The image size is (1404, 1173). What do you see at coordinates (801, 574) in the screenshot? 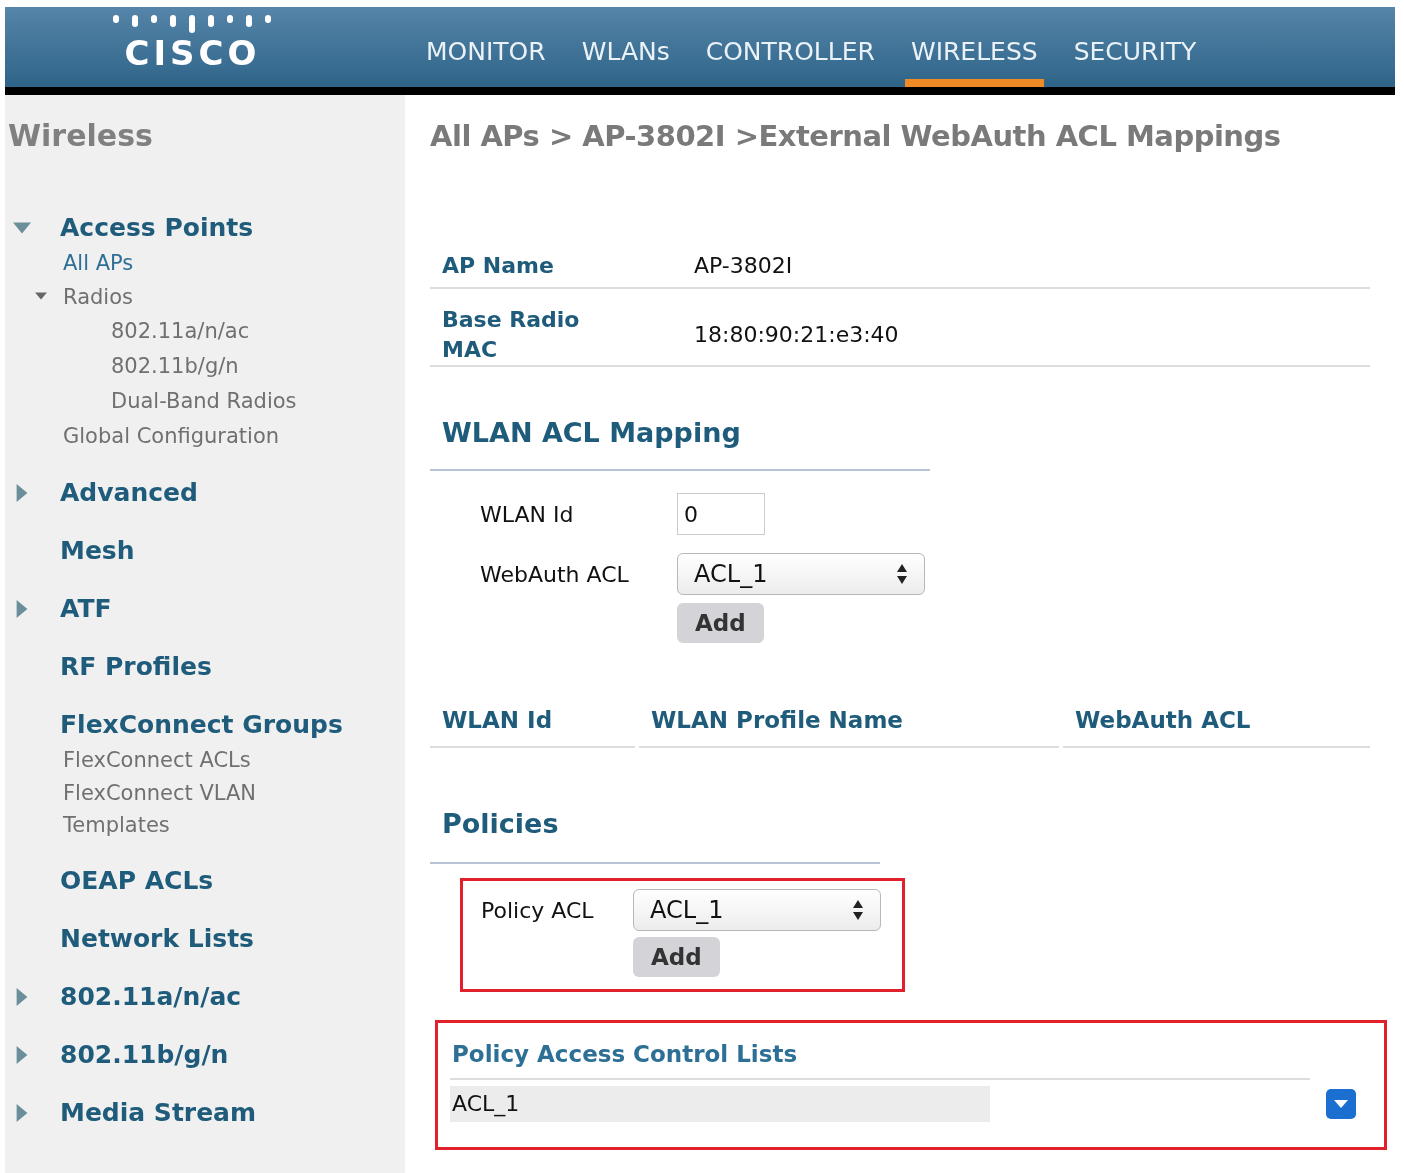
I see `webauth-acl-dropdown: ACL_1` at bounding box center [801, 574].